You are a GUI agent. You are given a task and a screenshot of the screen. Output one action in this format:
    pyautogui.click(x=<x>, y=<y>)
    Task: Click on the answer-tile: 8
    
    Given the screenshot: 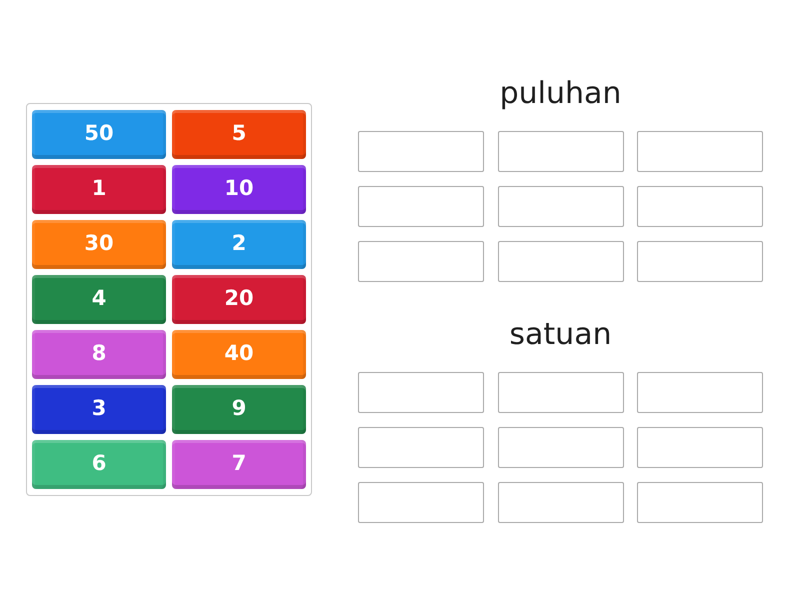 What is the action you would take?
    pyautogui.click(x=99, y=354)
    